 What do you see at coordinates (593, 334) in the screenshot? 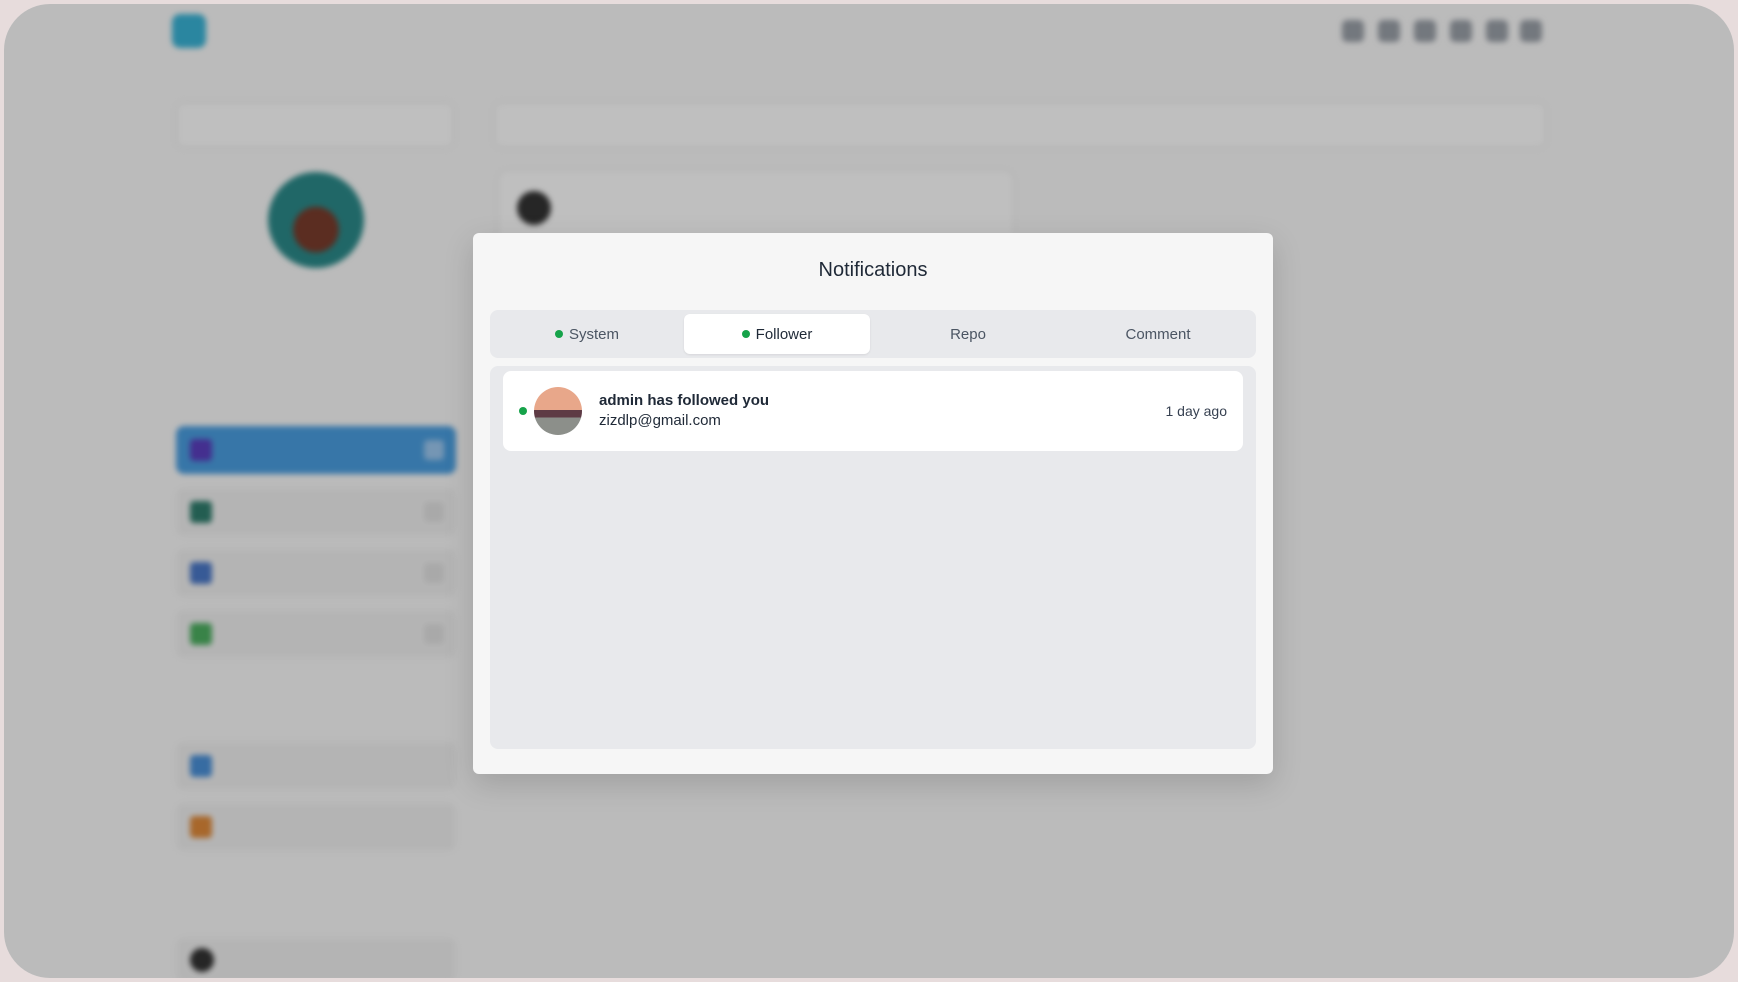
I see `tab-label: System` at bounding box center [593, 334].